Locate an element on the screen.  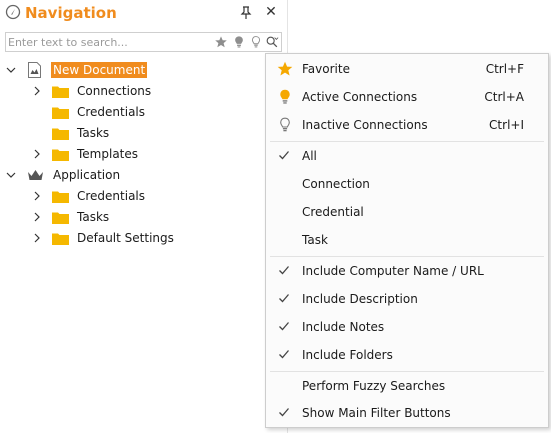
menu-label: Include Computer Name / URL is located at coordinates (393, 271).